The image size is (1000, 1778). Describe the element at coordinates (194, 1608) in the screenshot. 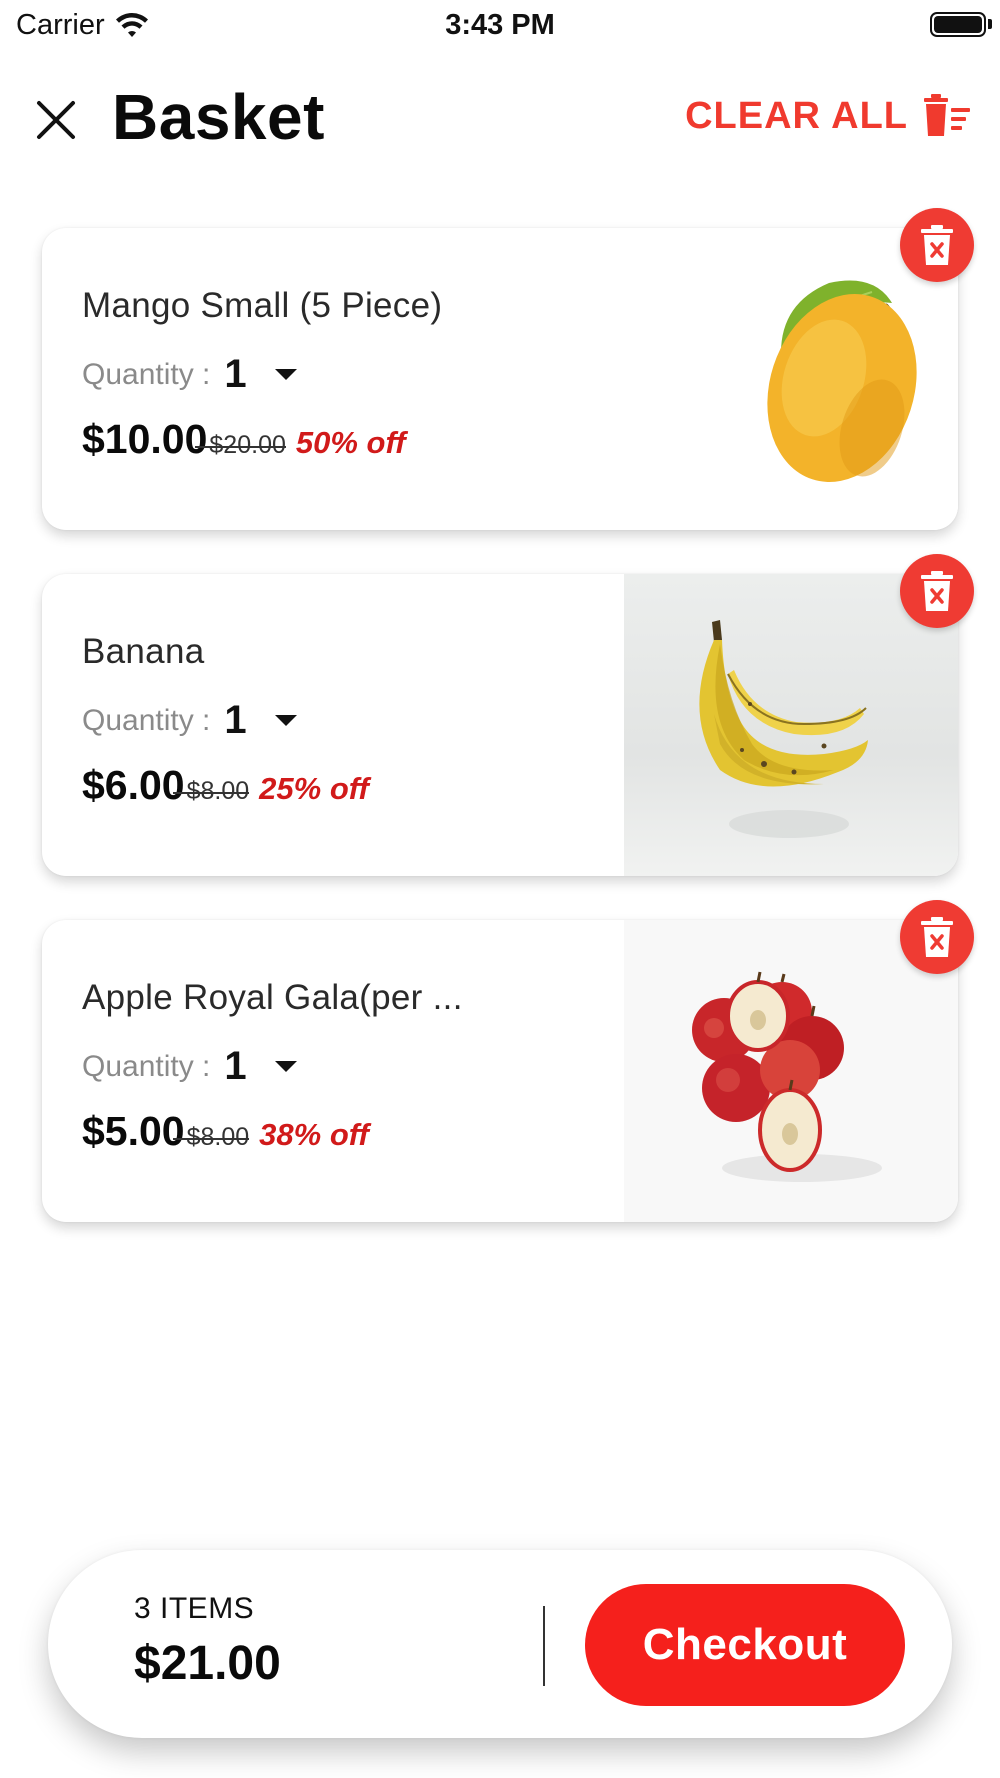

I see `items-count: 3 ITEMS` at that location.